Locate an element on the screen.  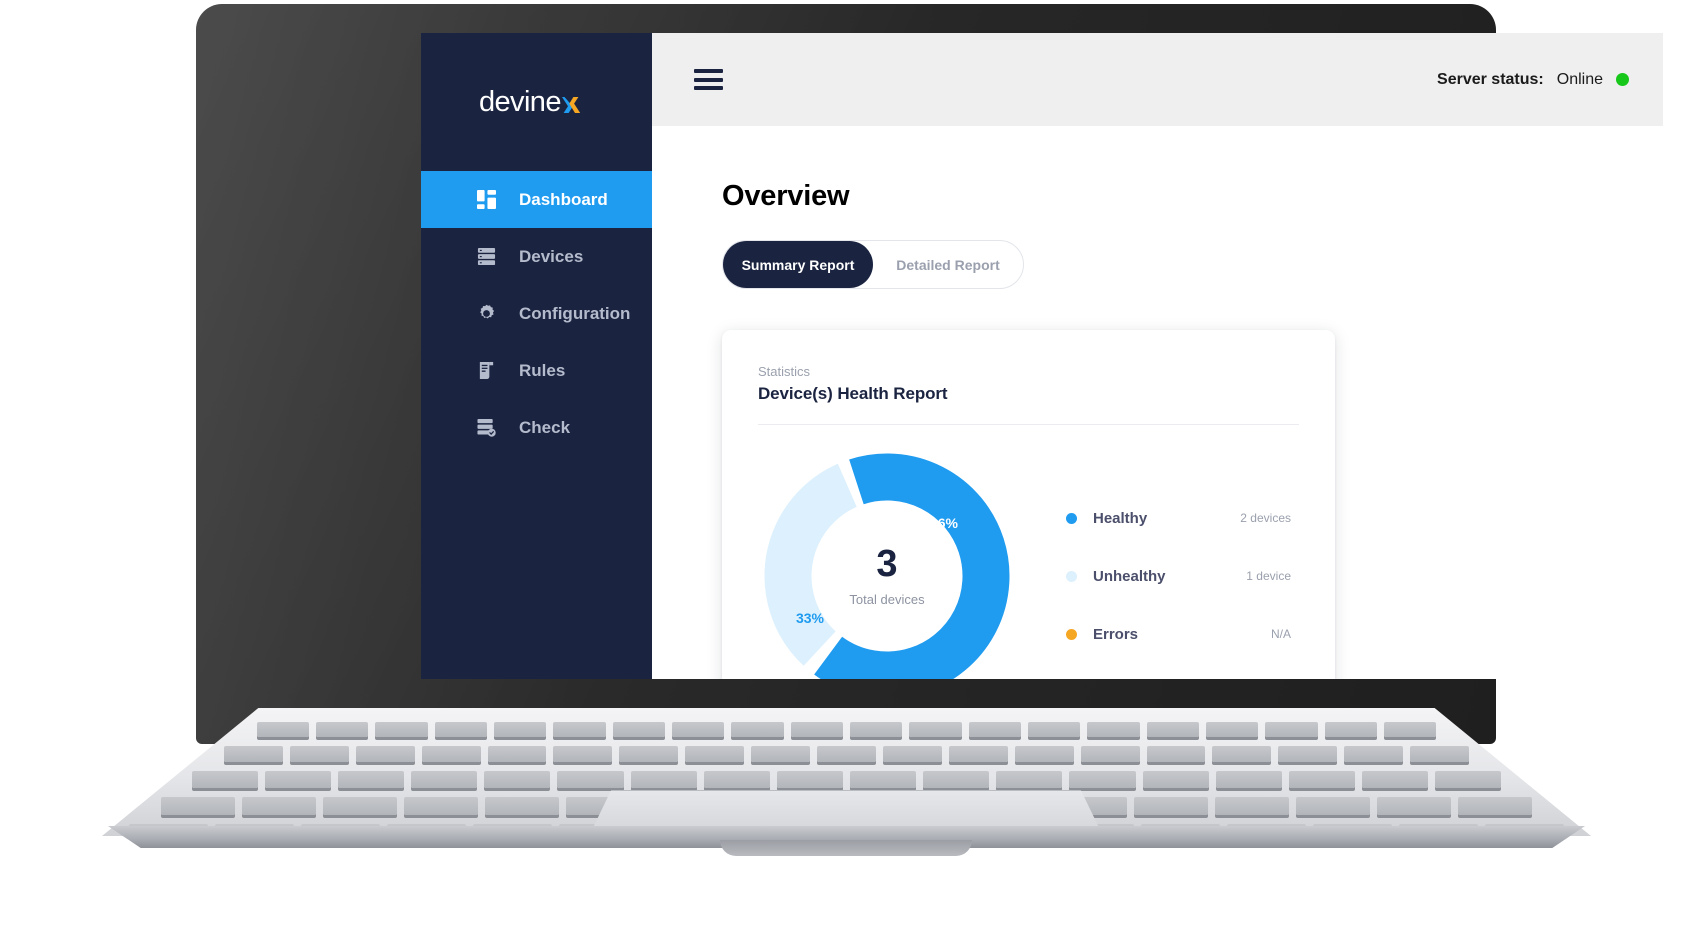
legend-value: 2 devices is located at coordinates (1265, 518).